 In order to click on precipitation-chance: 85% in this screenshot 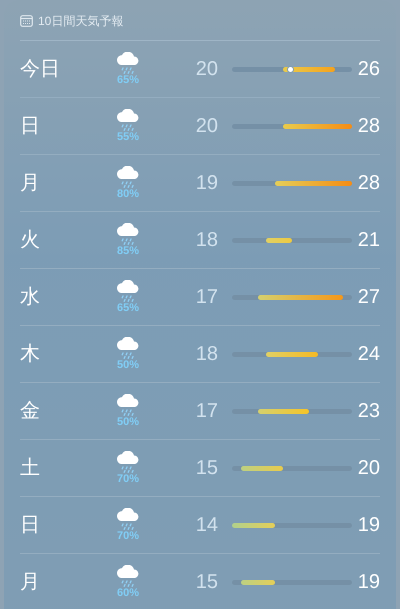, I will do `click(128, 251)`.